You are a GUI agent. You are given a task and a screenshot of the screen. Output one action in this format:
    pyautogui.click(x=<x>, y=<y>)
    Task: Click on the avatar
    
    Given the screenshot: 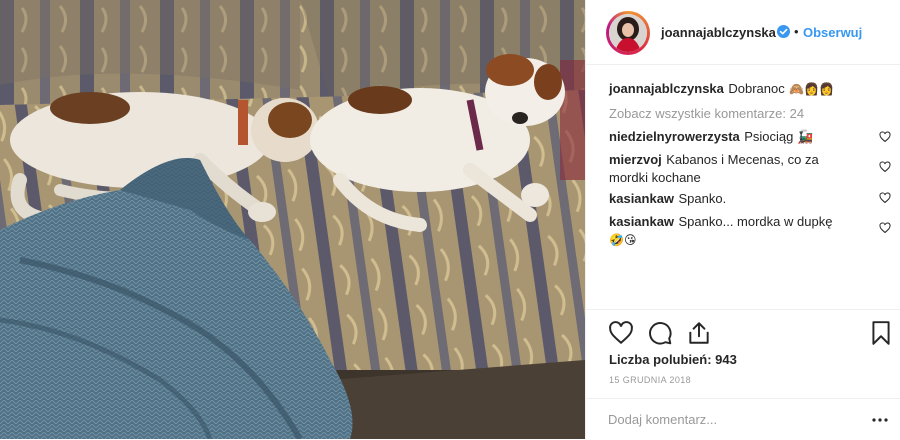 What is the action you would take?
    pyautogui.click(x=628, y=33)
    